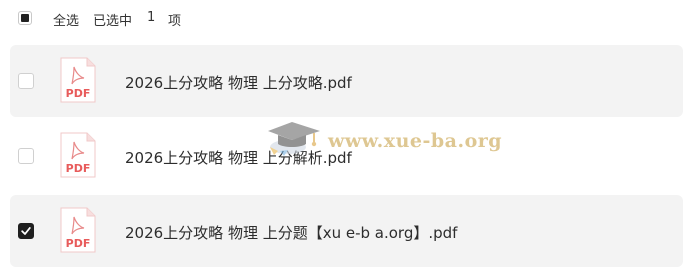  Describe the element at coordinates (151, 17) in the screenshot. I see `selected-count: 1` at that location.